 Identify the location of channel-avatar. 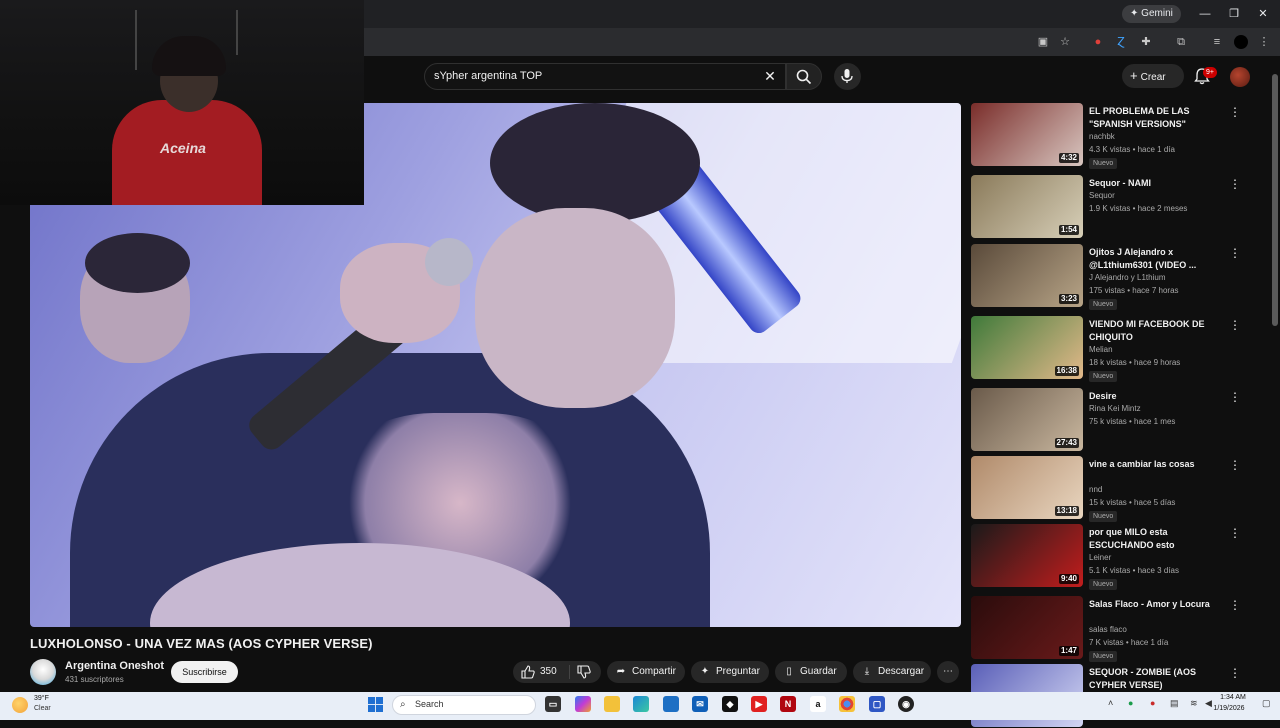
(43, 672).